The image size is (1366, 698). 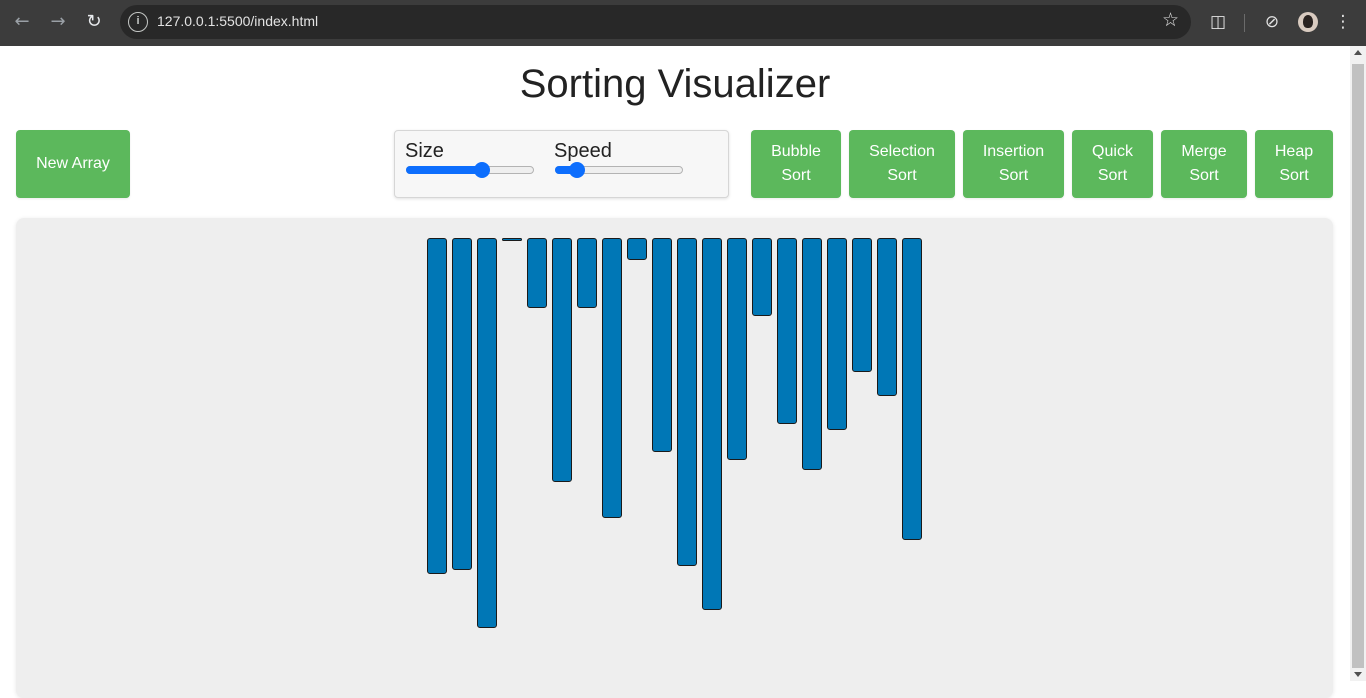 What do you see at coordinates (424, 151) in the screenshot?
I see `size-label: Size` at bounding box center [424, 151].